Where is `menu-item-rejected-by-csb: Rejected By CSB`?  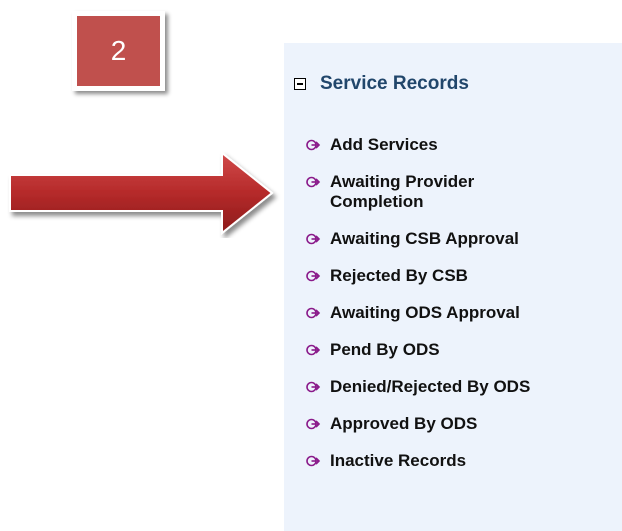
menu-item-rejected-by-csb: Rejected By CSB is located at coordinates (460, 276).